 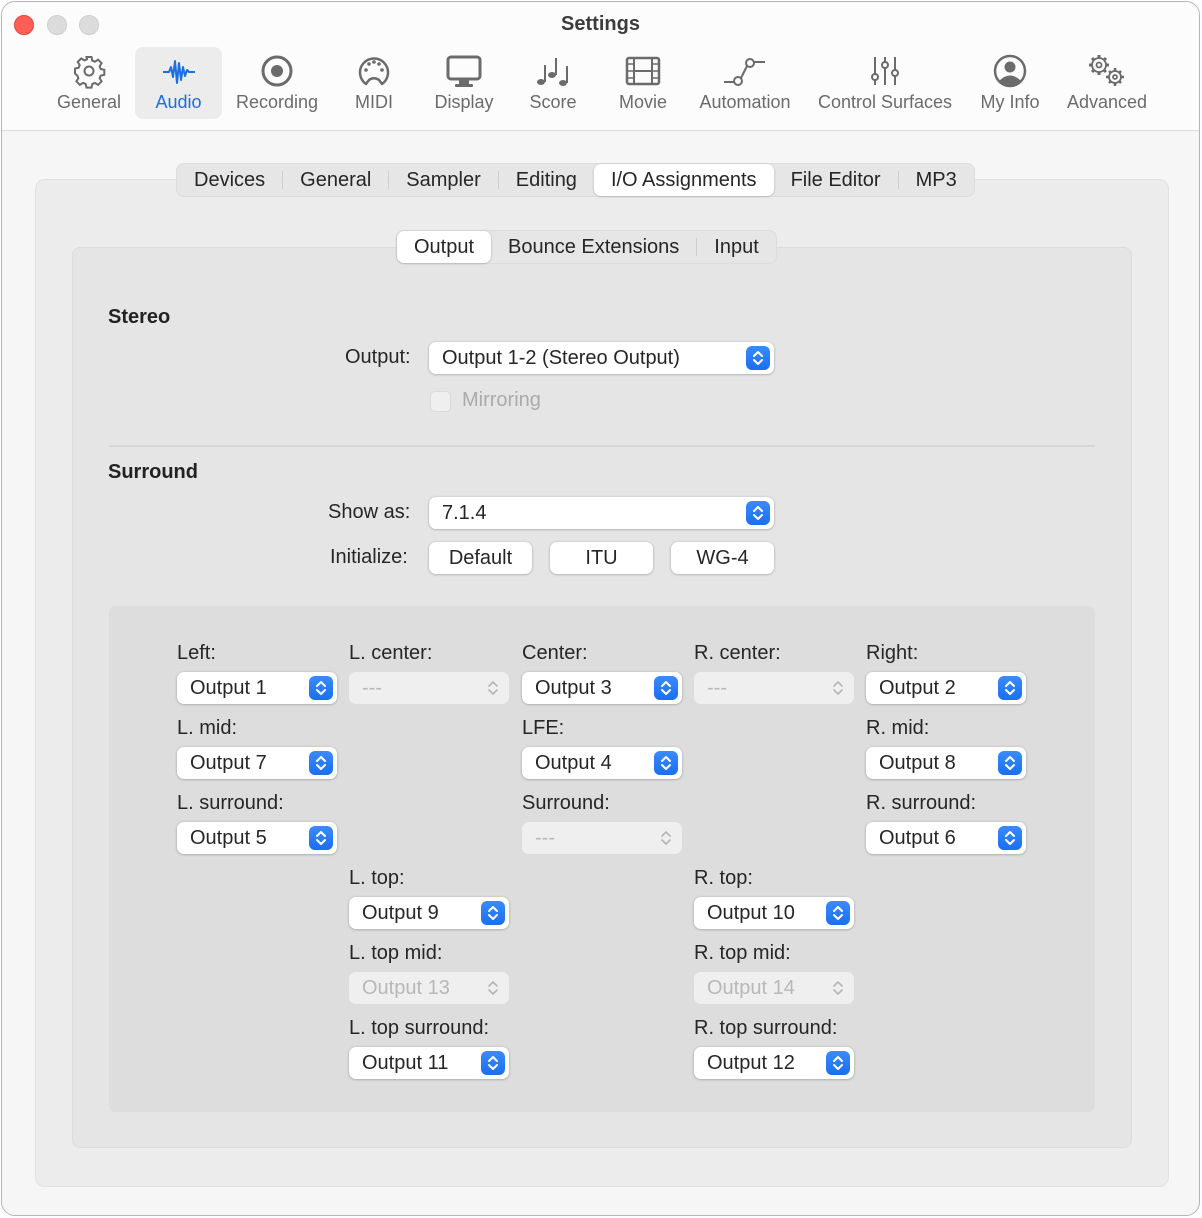 I want to click on r-center-output-popup: ---, so click(x=774, y=688).